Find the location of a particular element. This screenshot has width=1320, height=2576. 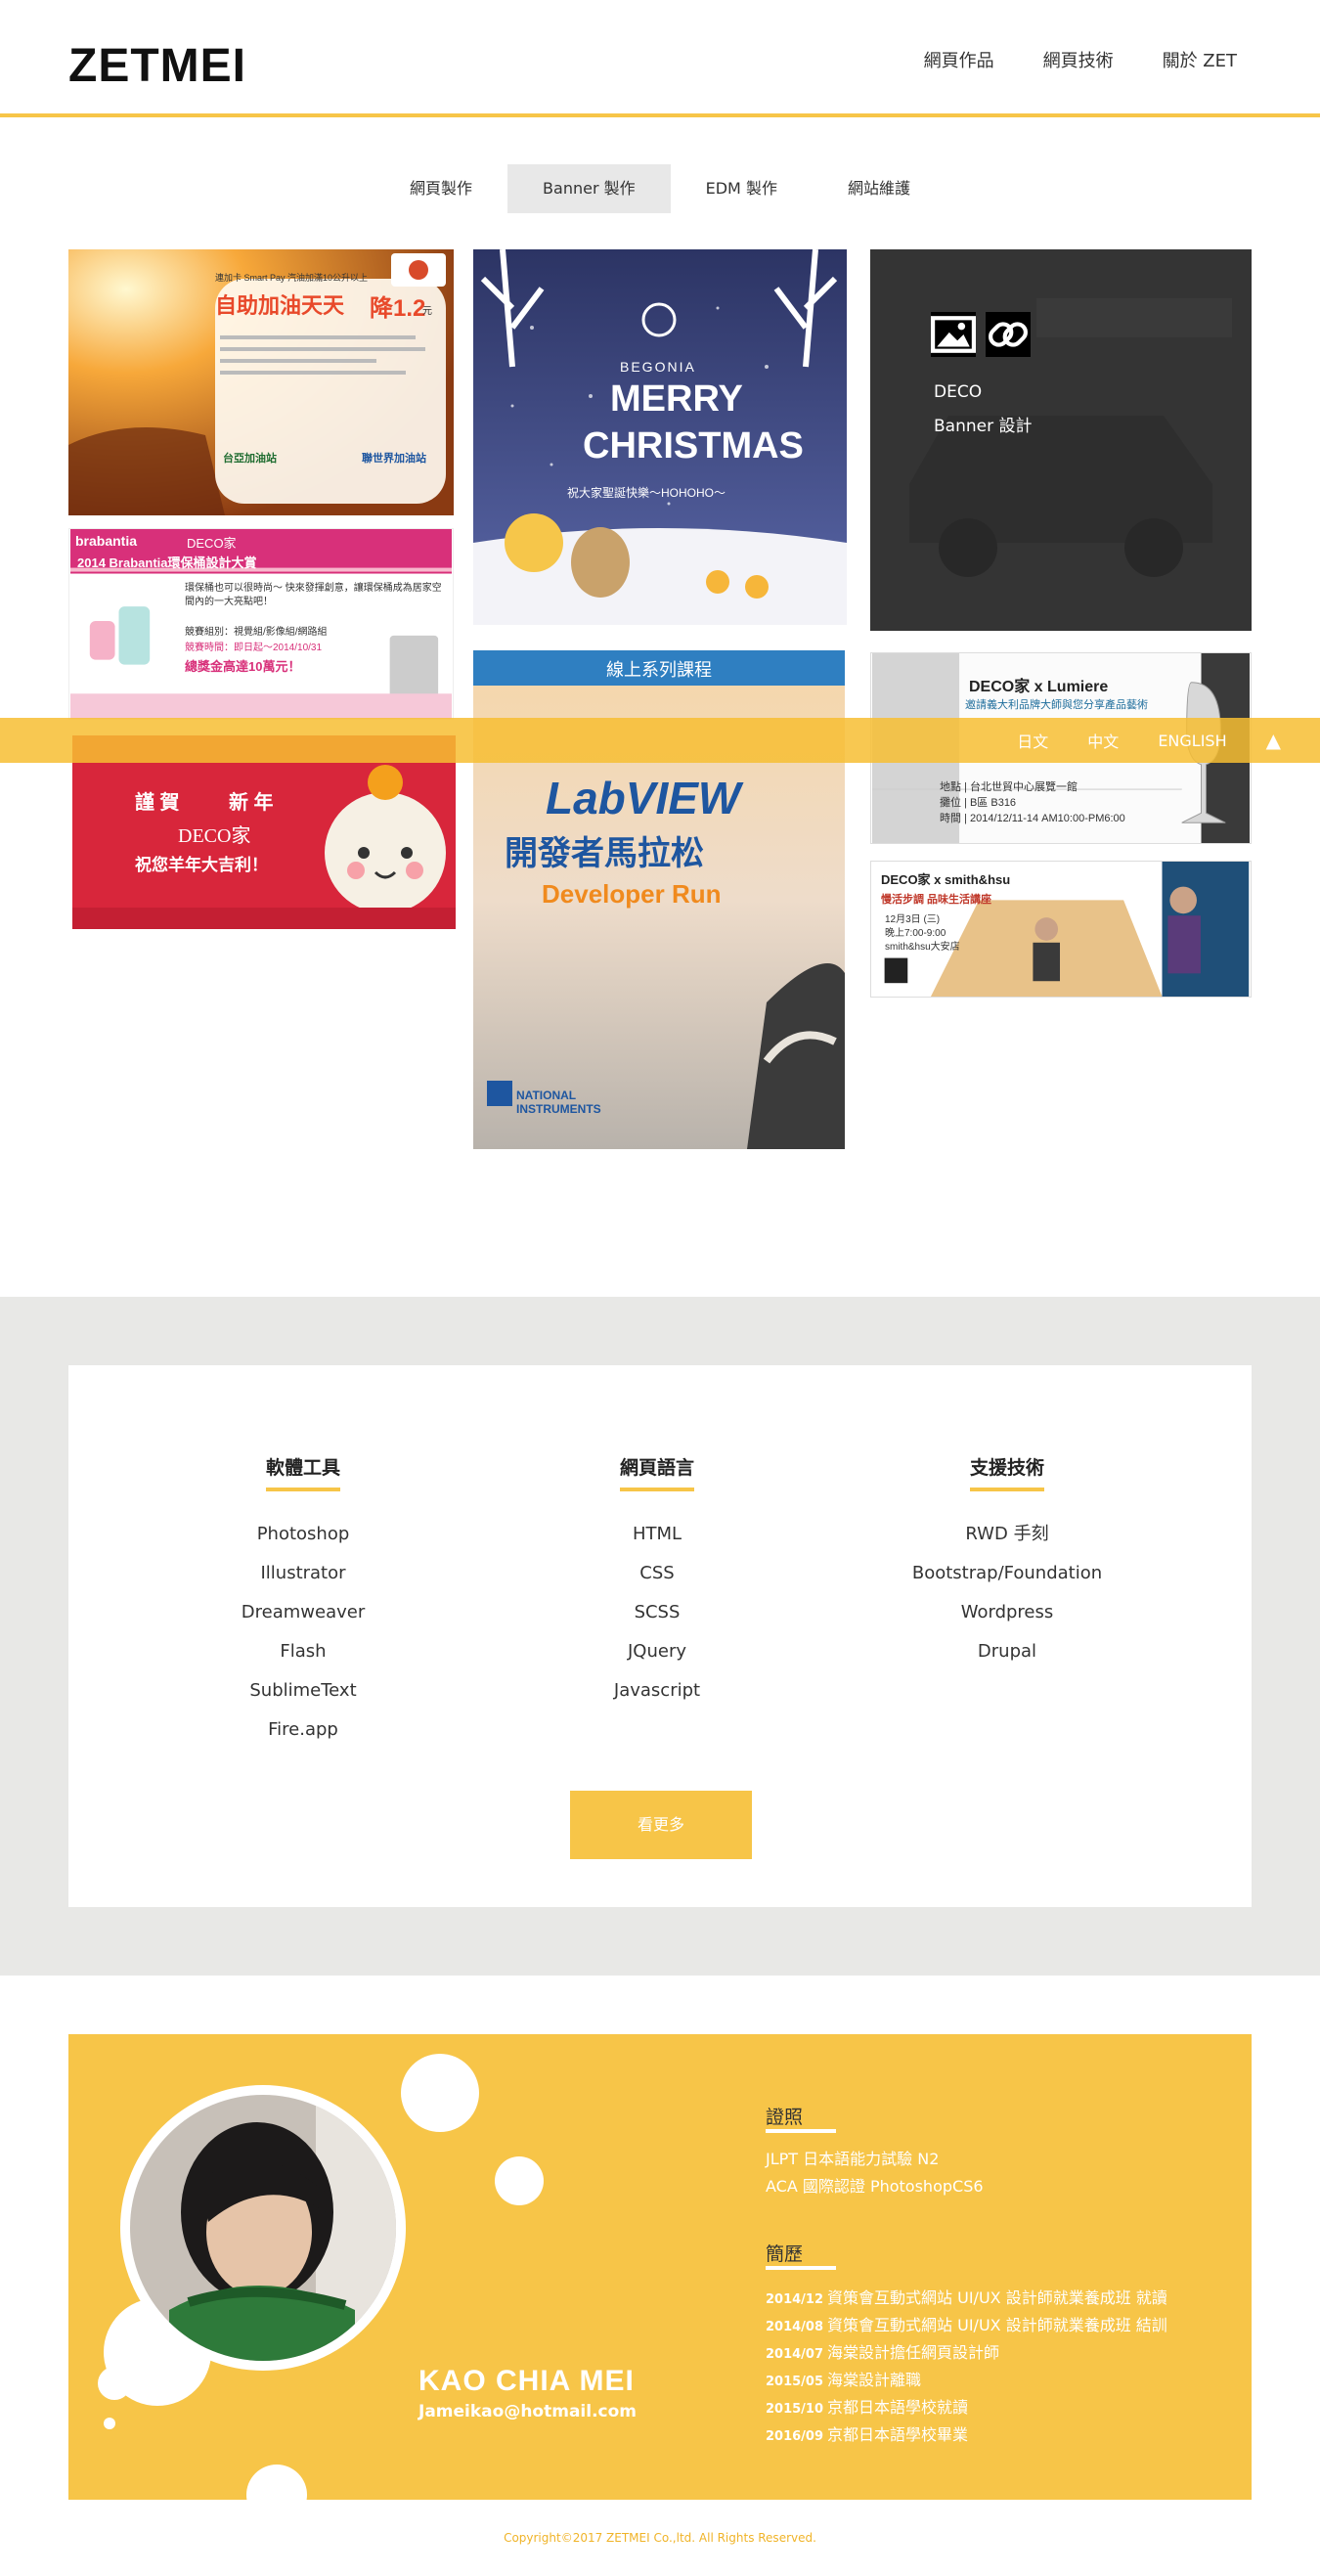

lang-chinese: 中文 is located at coordinates (1103, 740).